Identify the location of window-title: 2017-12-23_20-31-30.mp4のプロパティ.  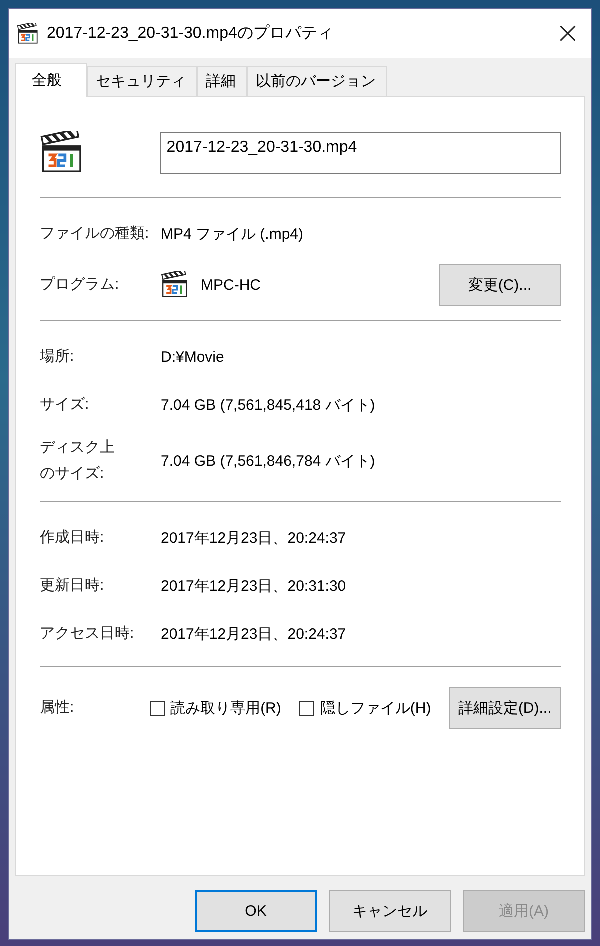
(190, 34).